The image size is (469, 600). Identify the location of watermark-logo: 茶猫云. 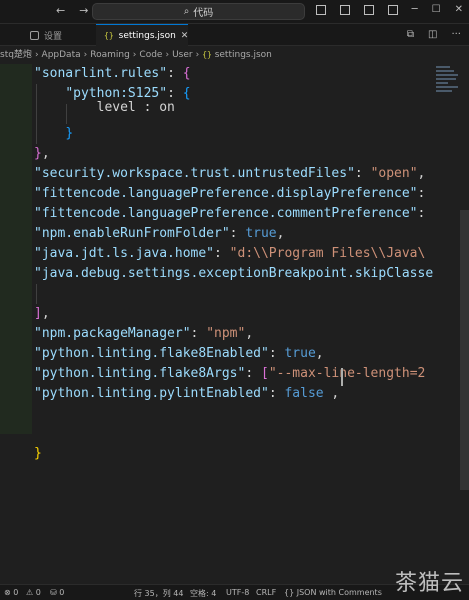
(430, 583).